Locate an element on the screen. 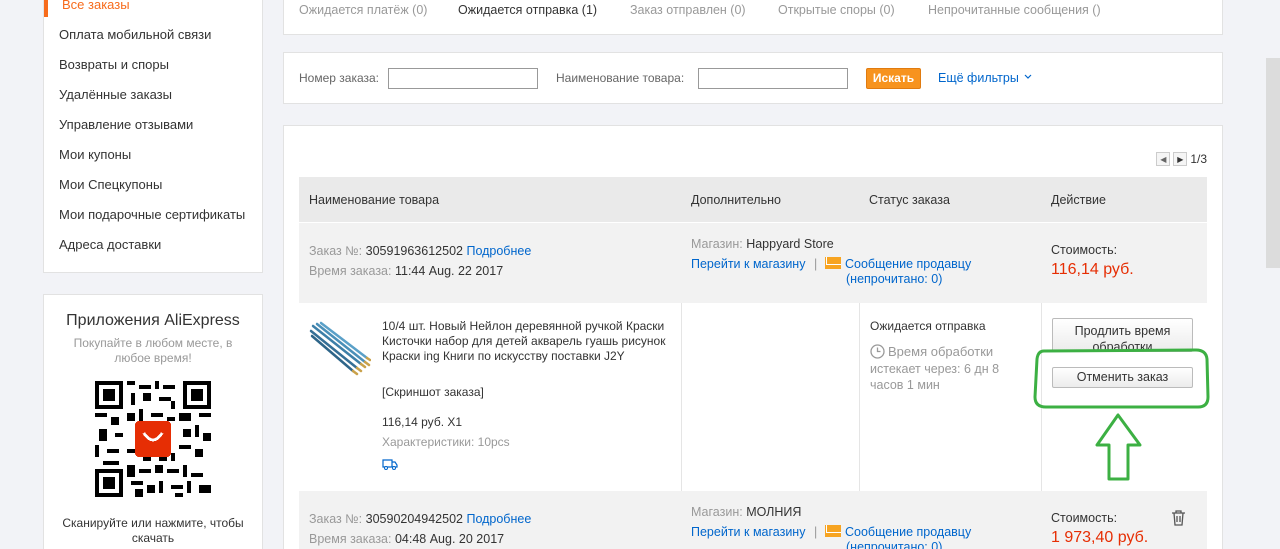  product-name-label: Наименование товара: is located at coordinates (620, 78).